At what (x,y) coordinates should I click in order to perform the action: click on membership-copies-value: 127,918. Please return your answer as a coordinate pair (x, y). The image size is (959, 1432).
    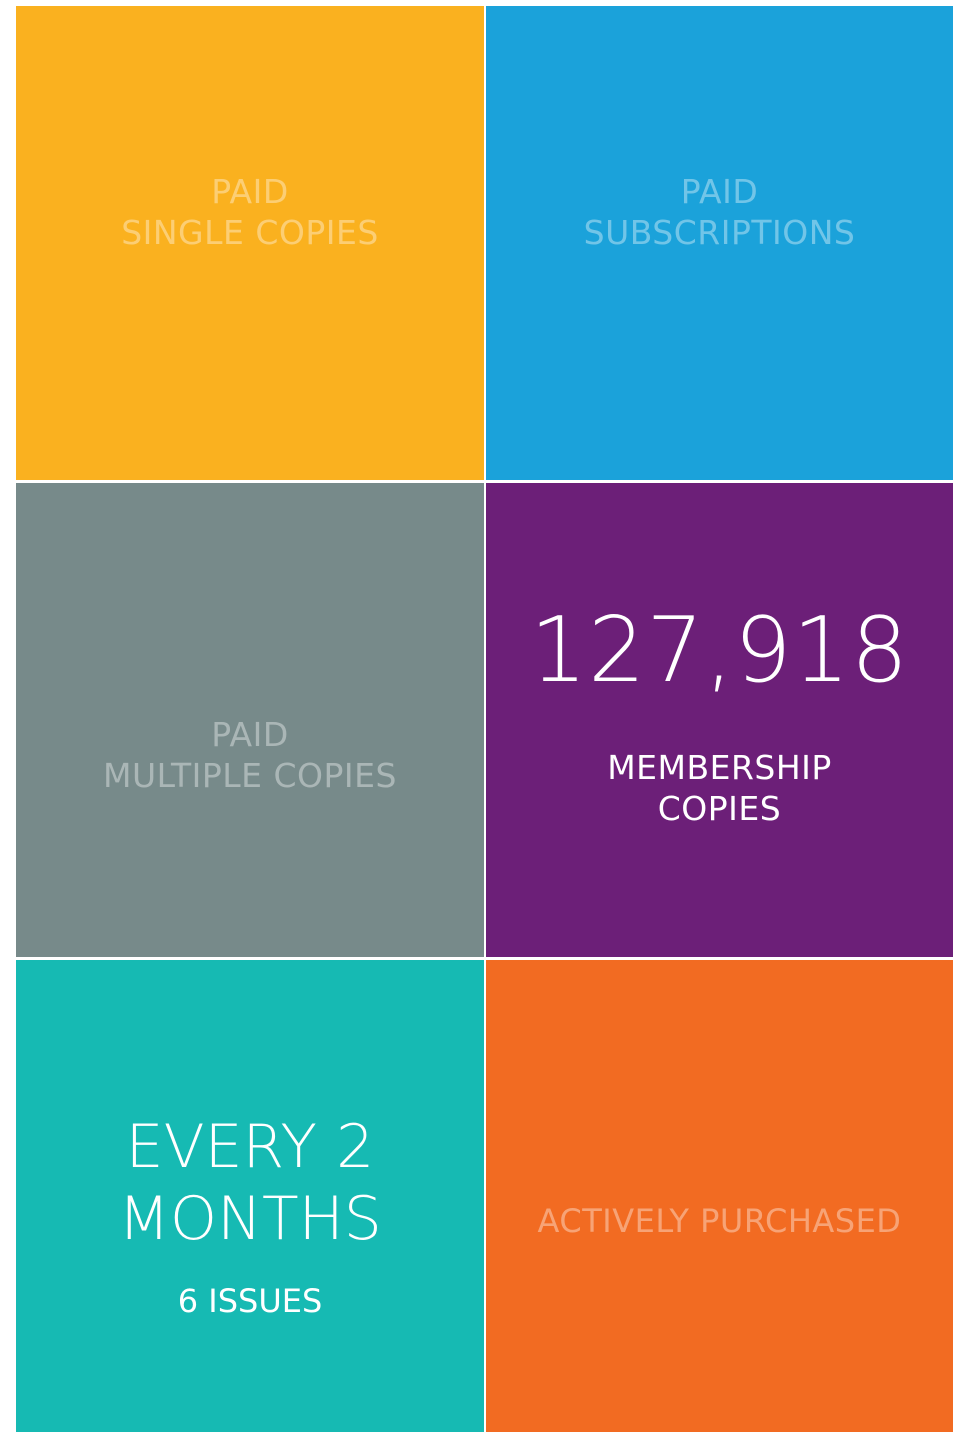
    Looking at the image, I should click on (719, 650).